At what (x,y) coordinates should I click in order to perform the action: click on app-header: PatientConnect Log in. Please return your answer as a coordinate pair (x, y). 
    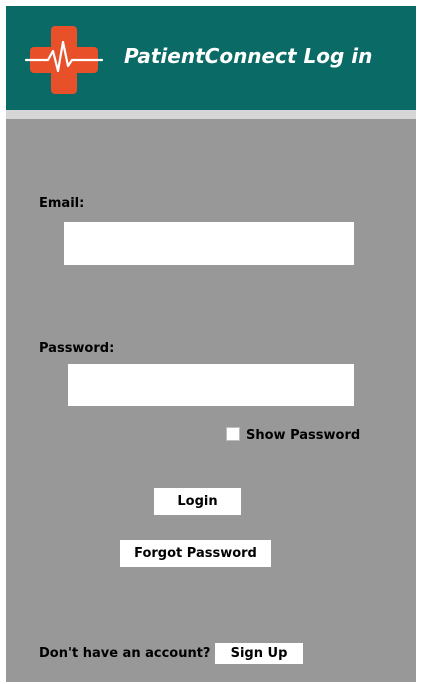
    Looking at the image, I should click on (211, 58).